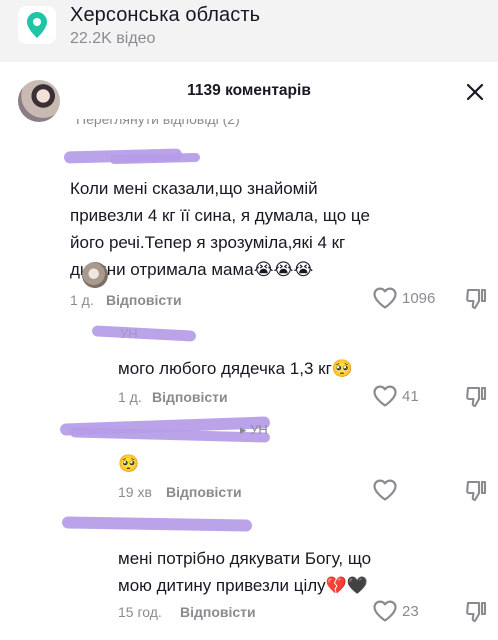 This screenshot has width=498, height=640. Describe the element at coordinates (249, 90) in the screenshot. I see `comments-count-title: 1139 коментарів` at that location.